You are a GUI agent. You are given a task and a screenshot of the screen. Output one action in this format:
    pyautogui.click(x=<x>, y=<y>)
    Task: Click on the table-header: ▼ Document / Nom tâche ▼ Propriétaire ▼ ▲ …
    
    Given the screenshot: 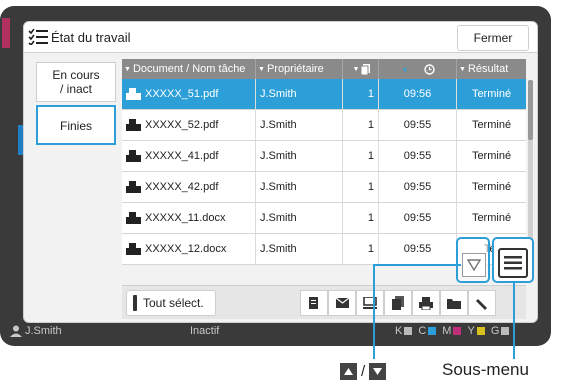 What is the action you would take?
    pyautogui.click(x=324, y=69)
    